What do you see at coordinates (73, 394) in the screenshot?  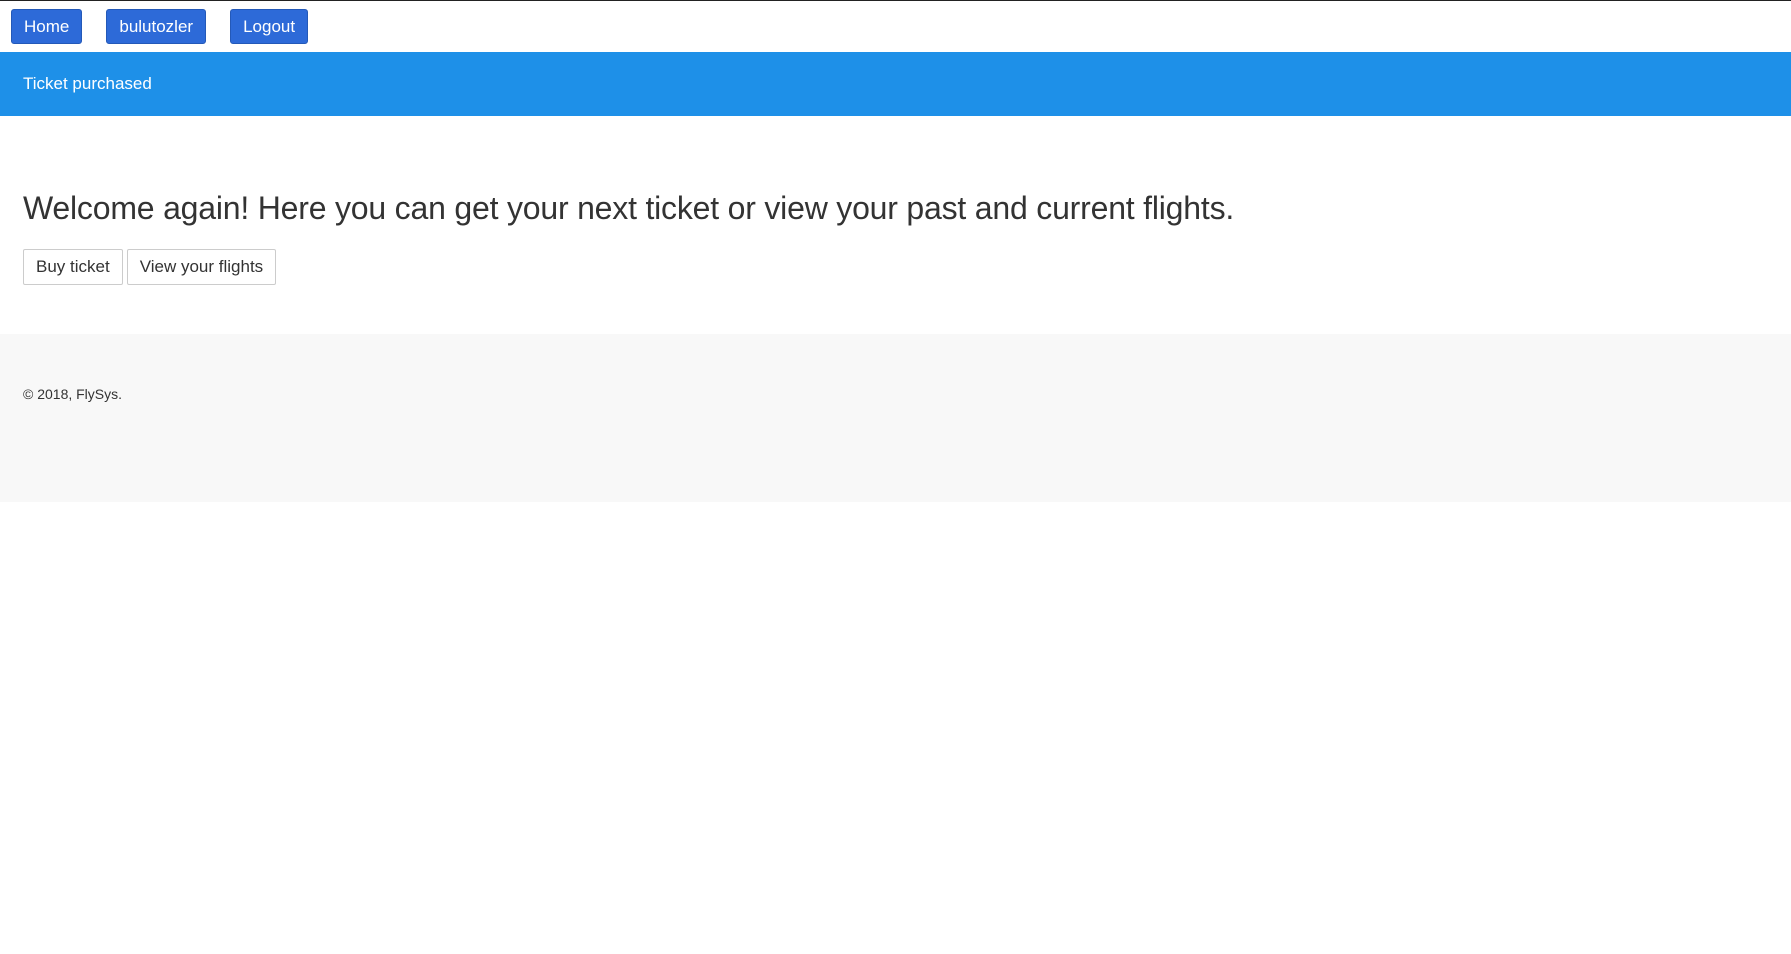 I see `copyright-text: © 2018, FlySys.` at bounding box center [73, 394].